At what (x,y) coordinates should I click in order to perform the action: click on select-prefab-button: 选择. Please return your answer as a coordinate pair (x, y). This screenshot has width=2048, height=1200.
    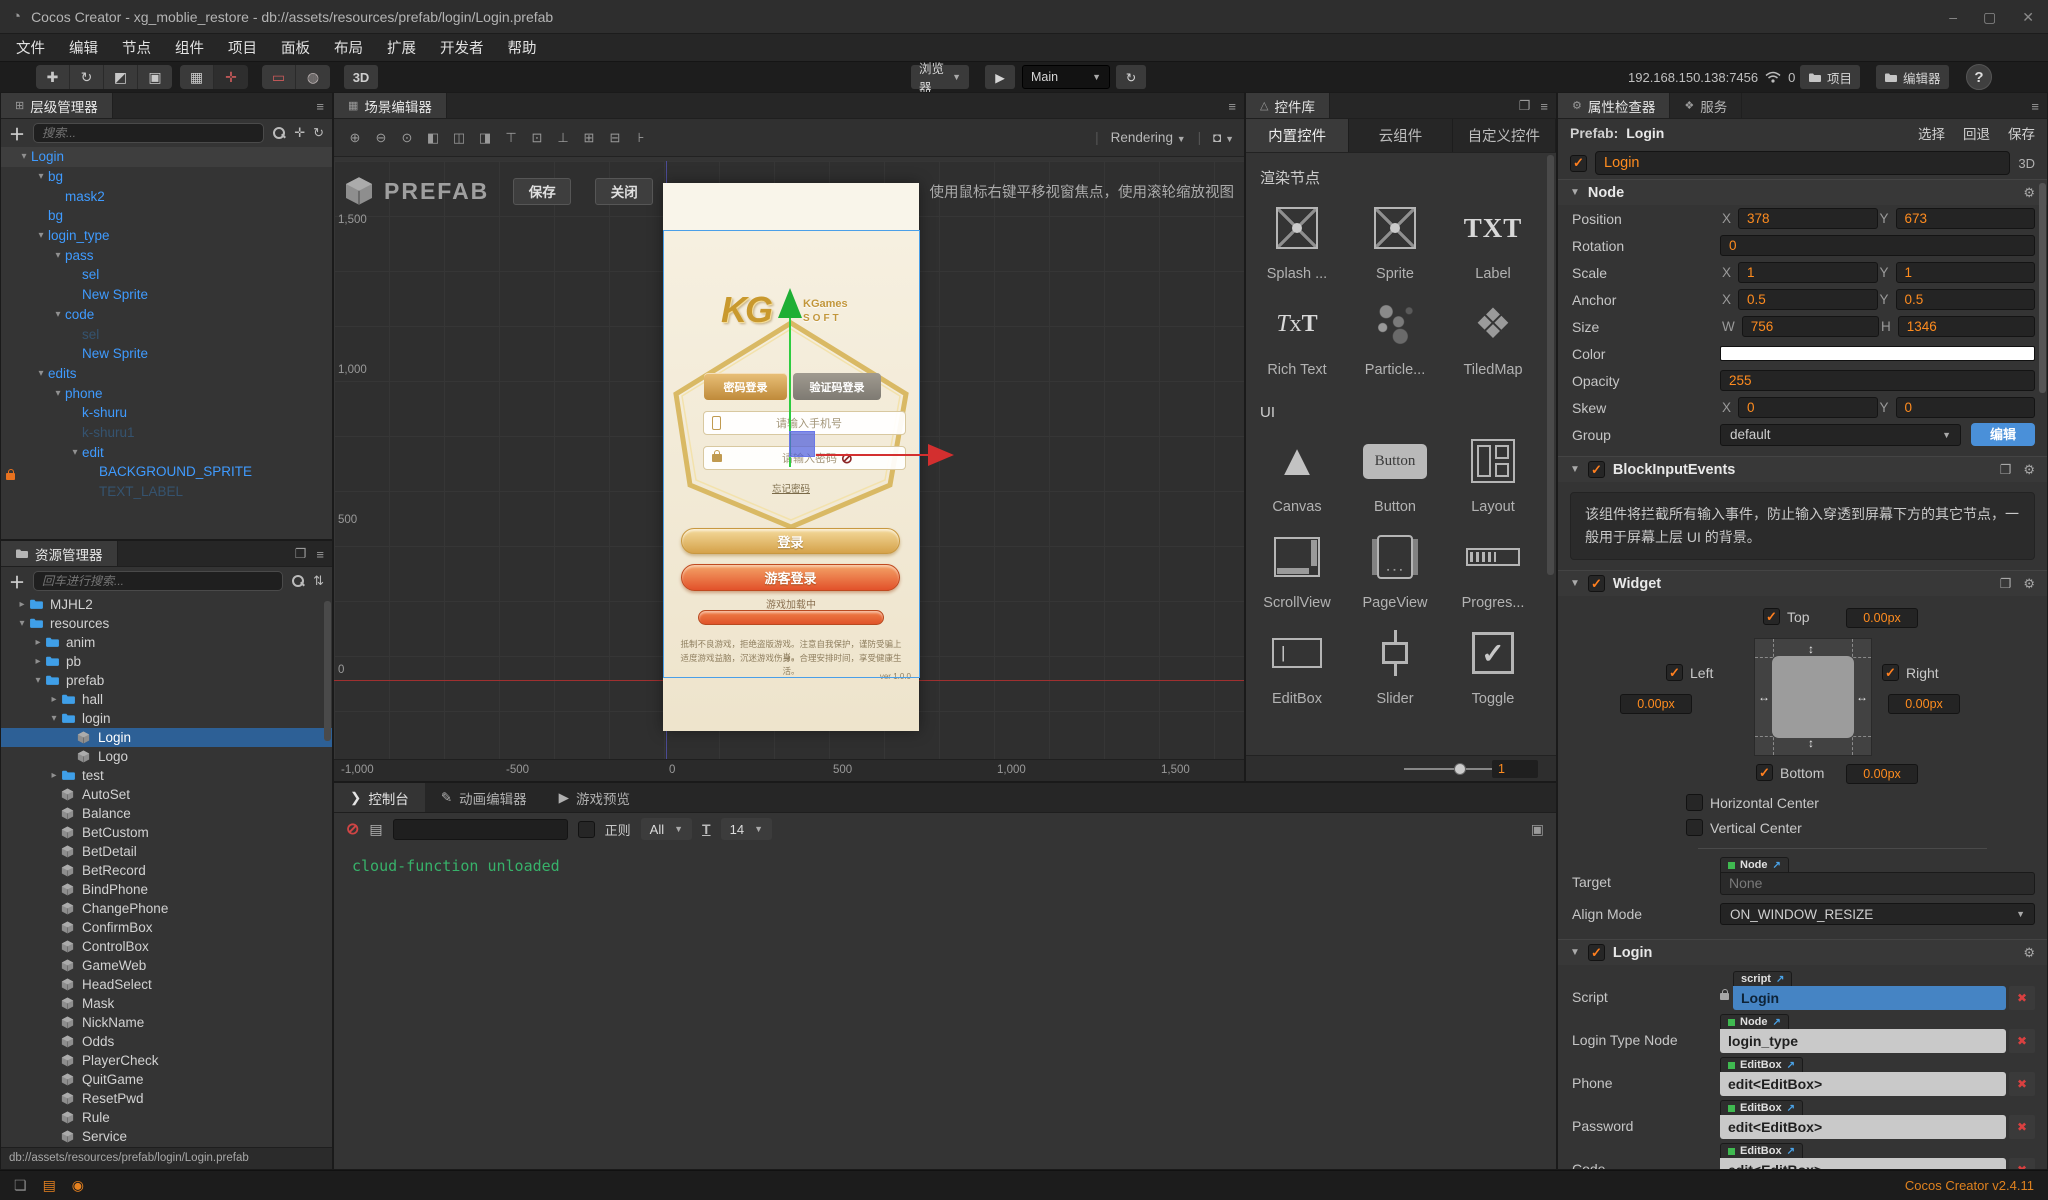
    Looking at the image, I should click on (1931, 133).